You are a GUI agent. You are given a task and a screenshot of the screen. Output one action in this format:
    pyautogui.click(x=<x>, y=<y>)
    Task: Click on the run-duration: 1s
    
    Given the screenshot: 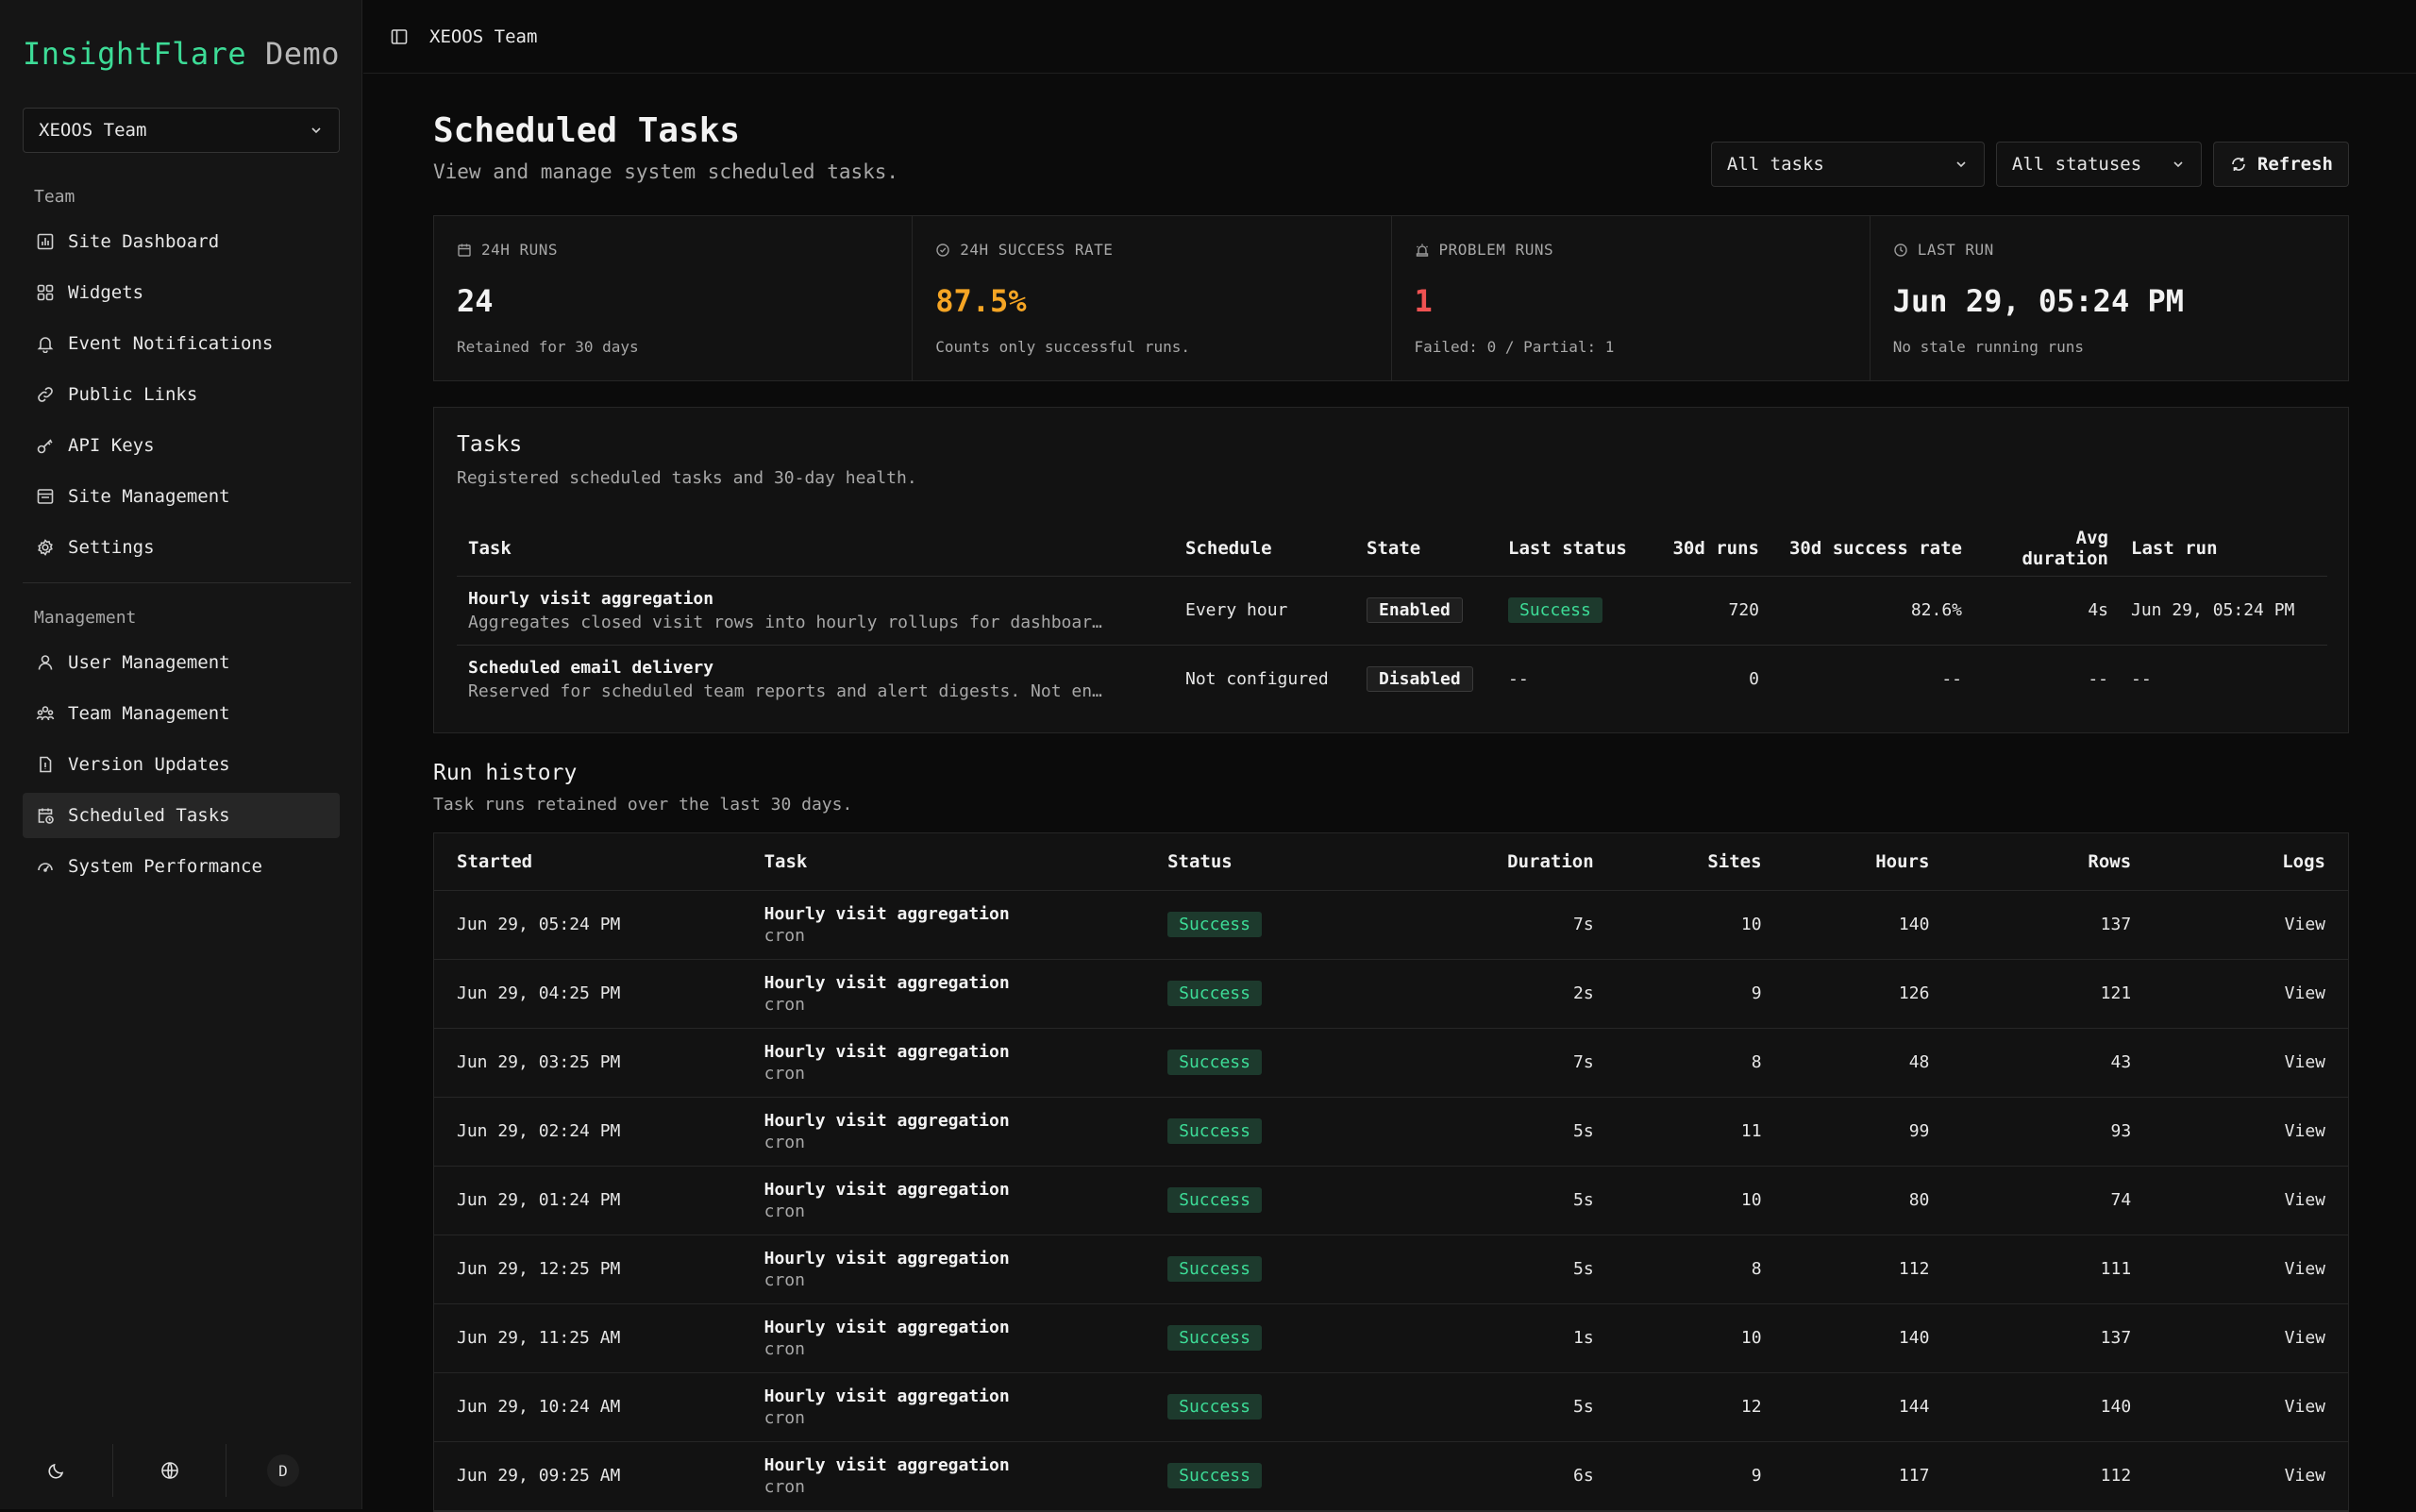 What is the action you would take?
    pyautogui.click(x=1503, y=1338)
    